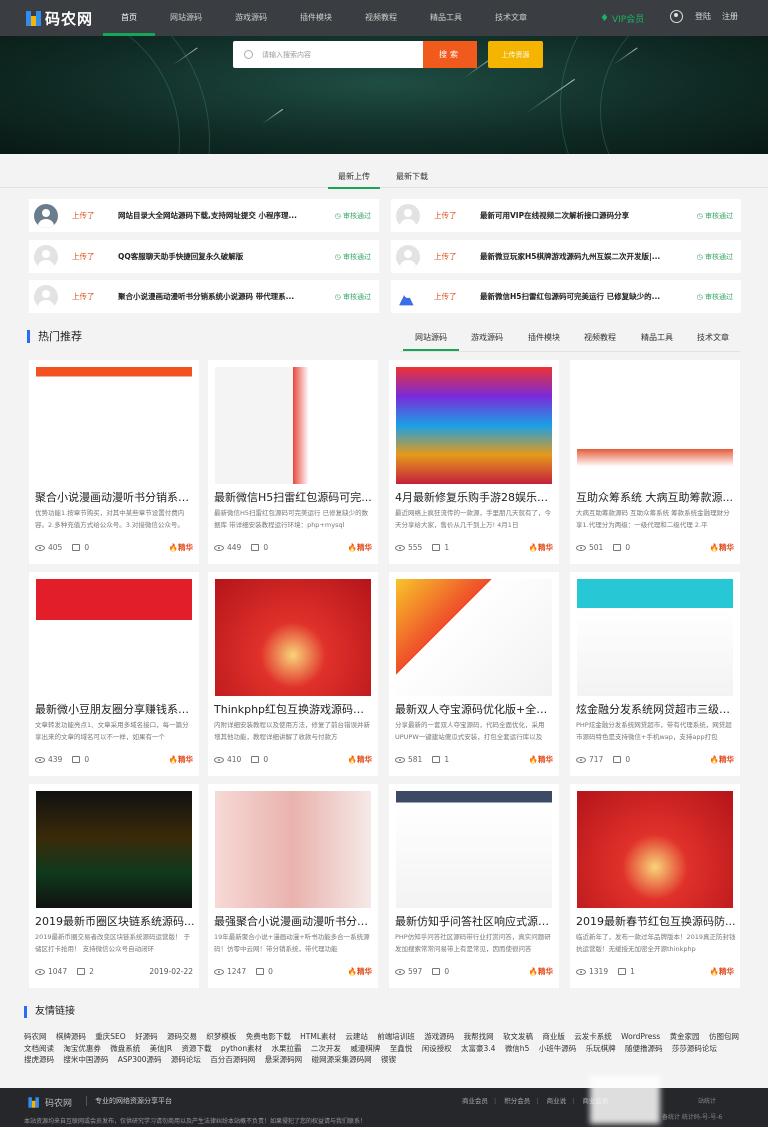 The image size is (768, 1127). I want to click on friend-link: 软文发稿, so click(518, 1036).